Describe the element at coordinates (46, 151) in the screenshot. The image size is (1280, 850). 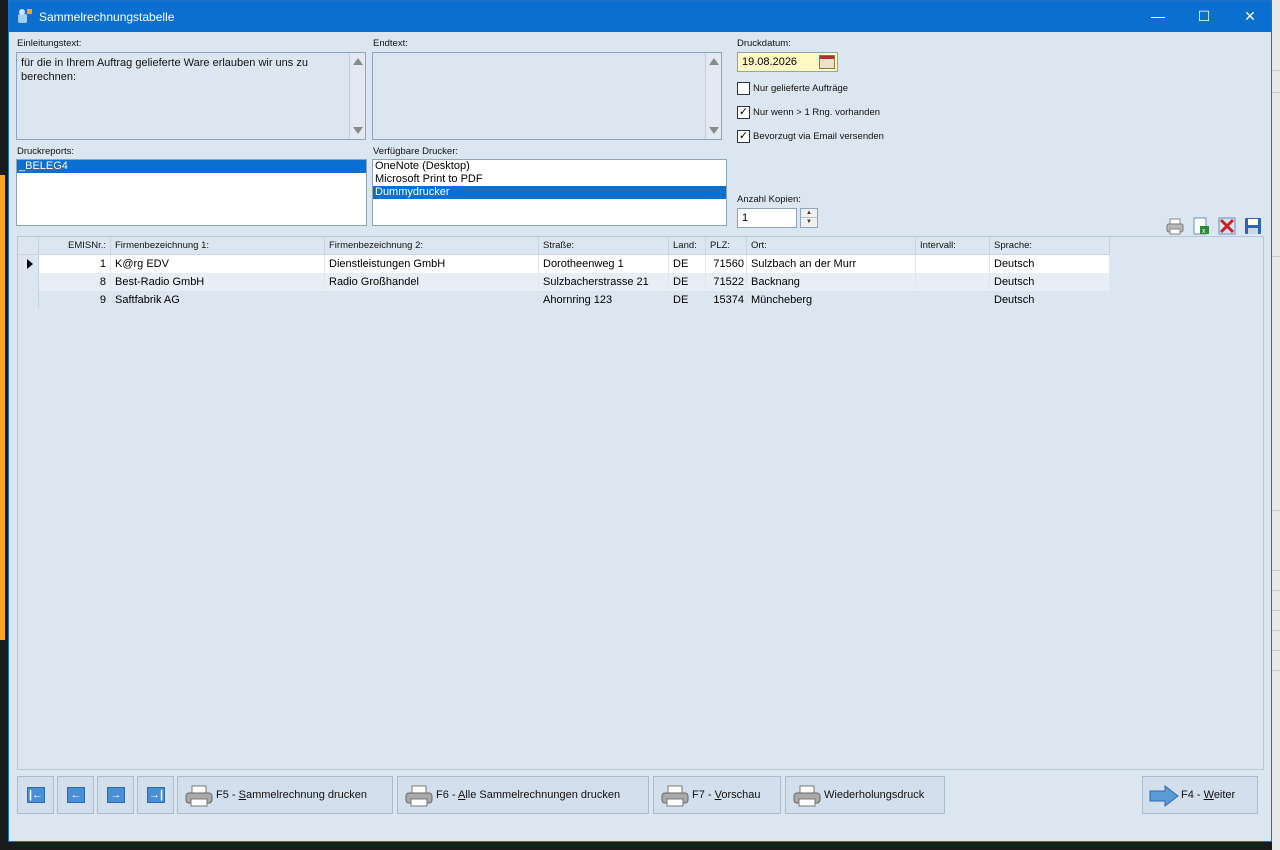
I see `reports-label: Druckreports:` at that location.